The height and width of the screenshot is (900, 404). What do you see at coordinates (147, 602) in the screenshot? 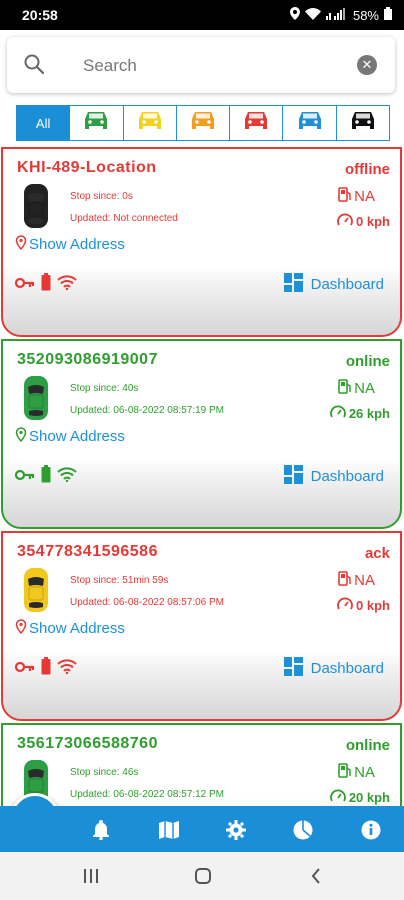
I see `updated-time: Updated: 06-08-2022 08:57:06 PM` at bounding box center [147, 602].